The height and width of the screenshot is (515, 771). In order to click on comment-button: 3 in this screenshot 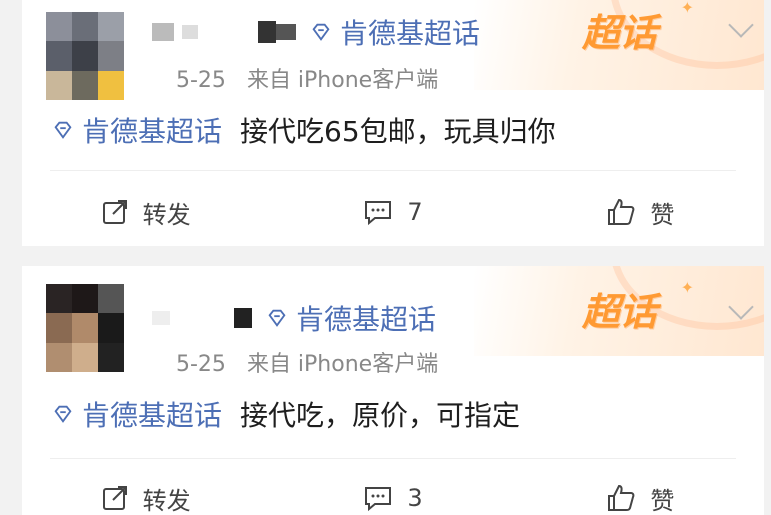, I will do `click(392, 491)`.